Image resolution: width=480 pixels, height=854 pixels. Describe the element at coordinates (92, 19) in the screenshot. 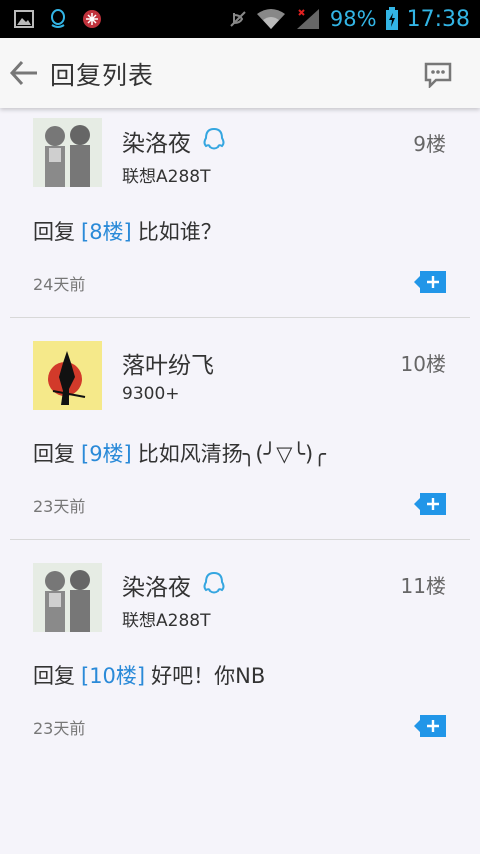

I see `app-badge-icon` at that location.